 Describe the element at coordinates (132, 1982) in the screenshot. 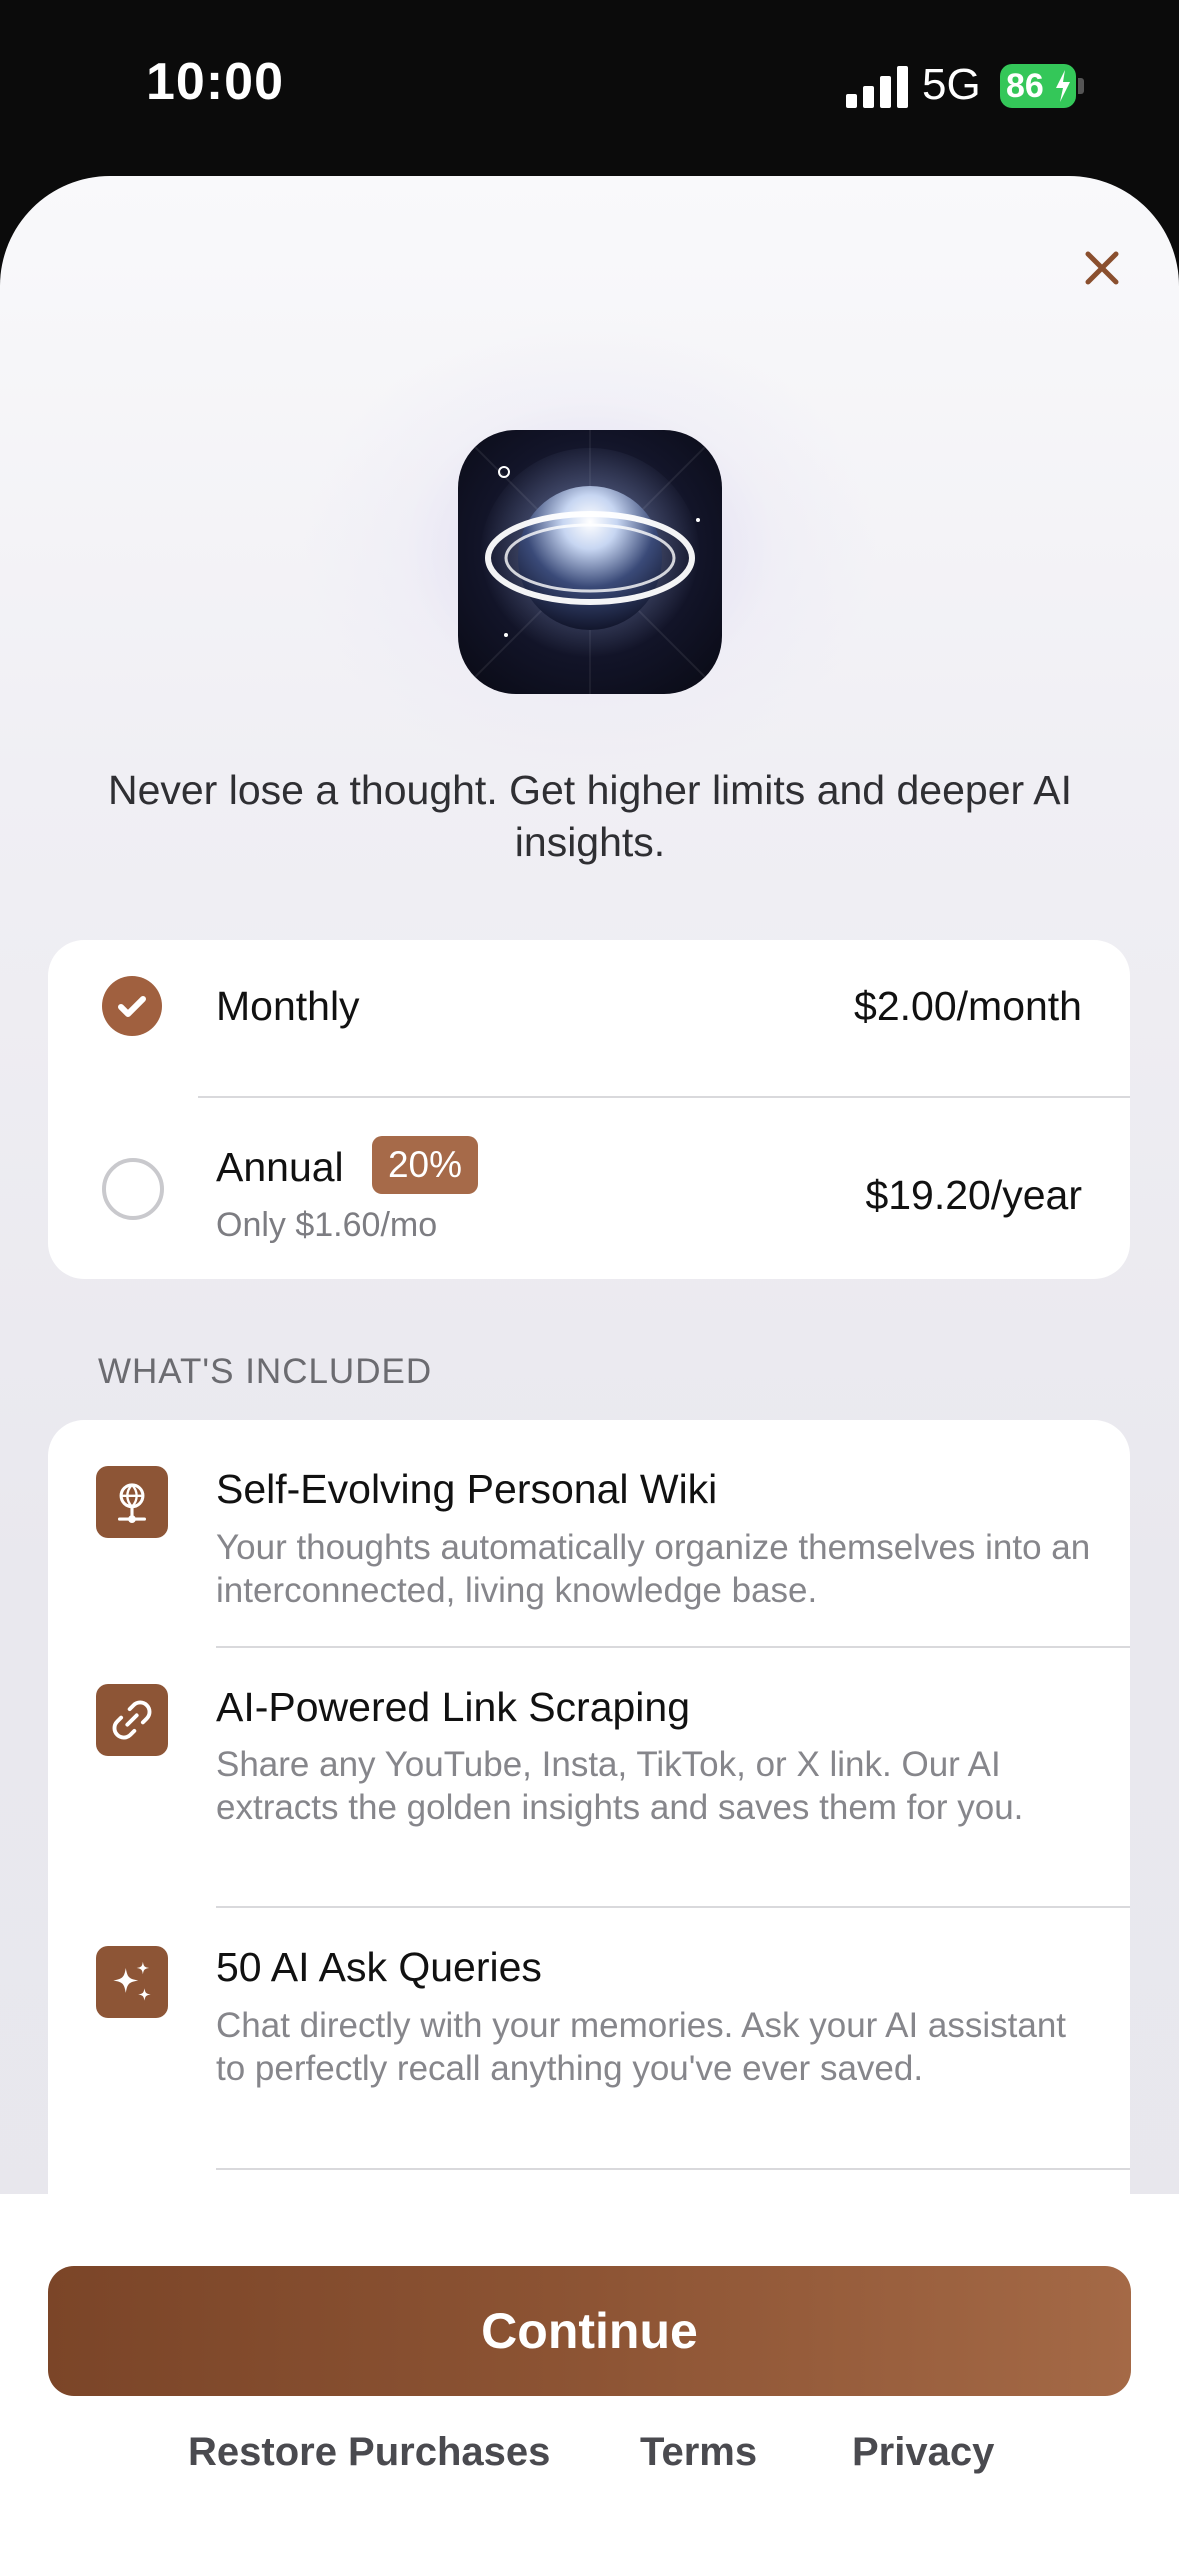

I see `sparkles-icon` at that location.